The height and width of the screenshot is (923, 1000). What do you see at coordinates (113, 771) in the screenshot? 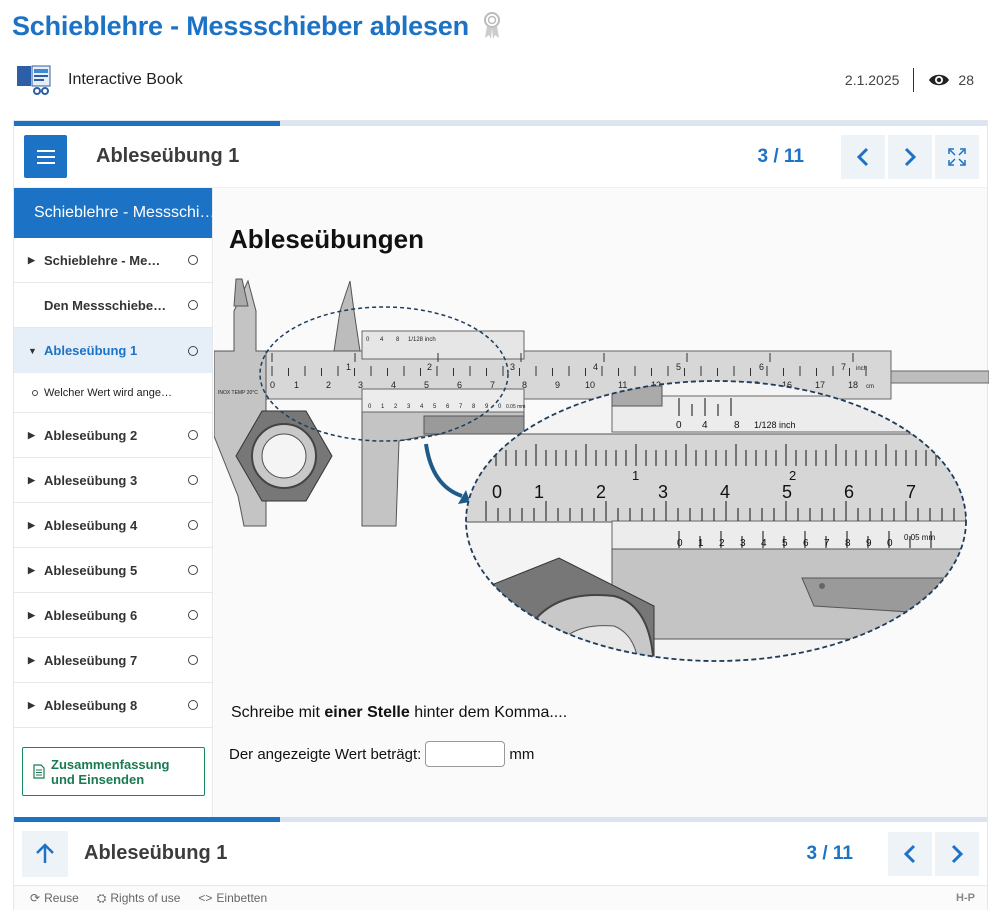
I see `summary-submit-button: Zusammenfassung und Einsenden` at bounding box center [113, 771].